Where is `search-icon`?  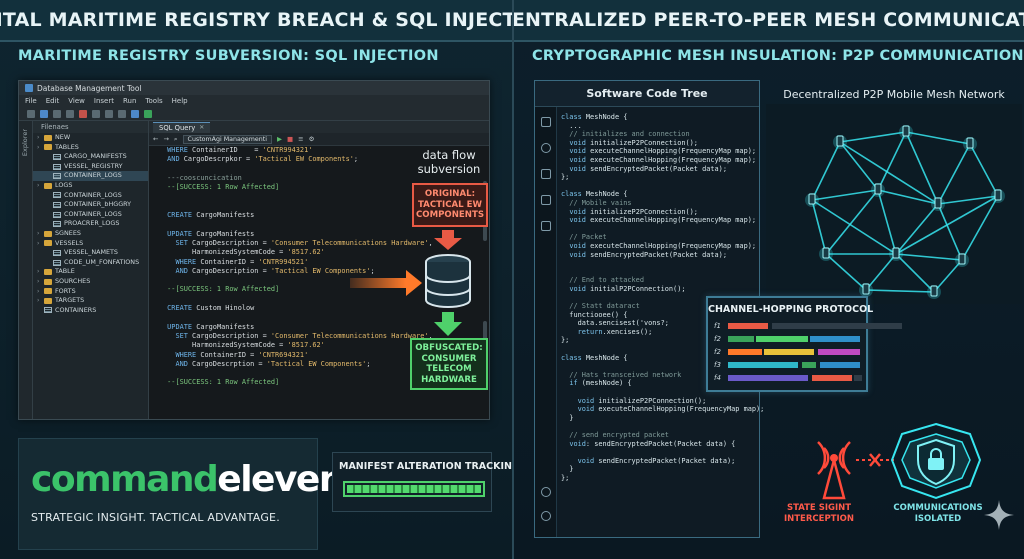 search-icon is located at coordinates (546, 148).